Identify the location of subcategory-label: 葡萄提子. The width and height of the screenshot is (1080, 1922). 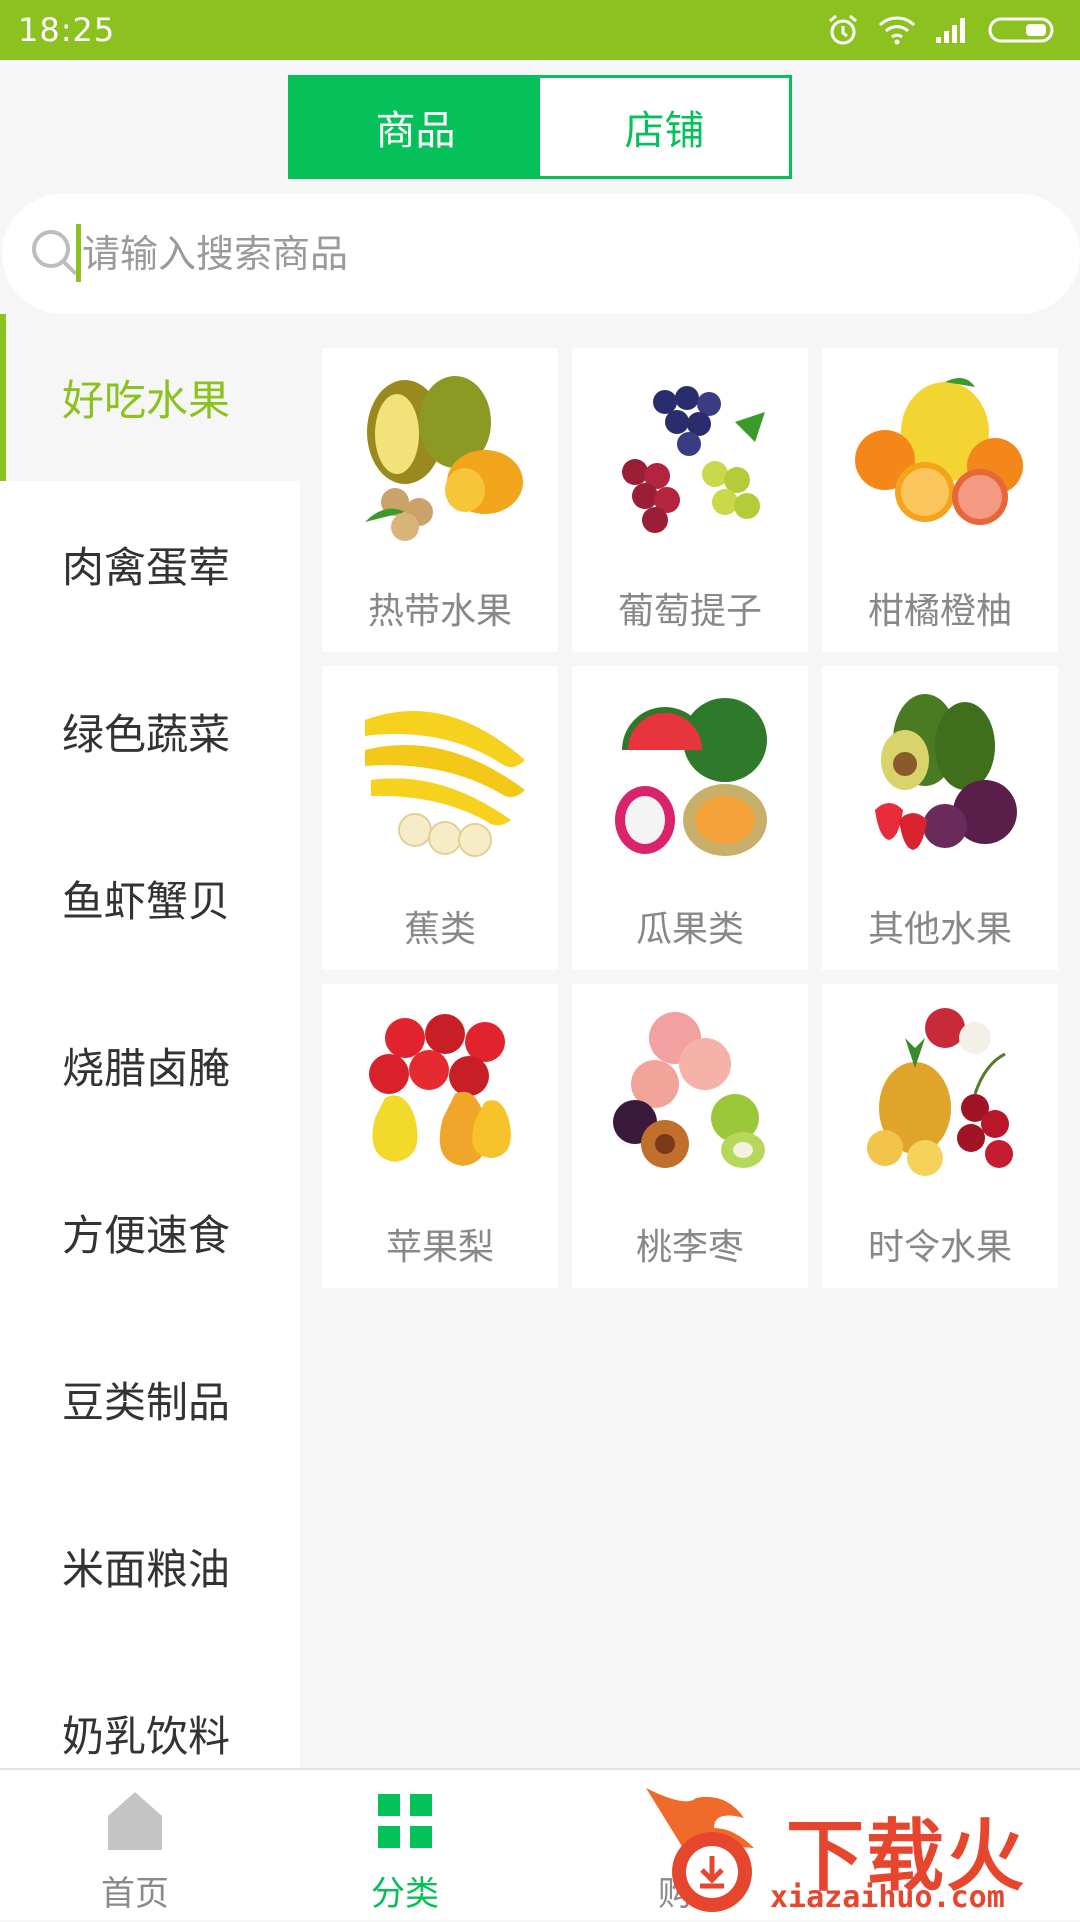
(689, 611).